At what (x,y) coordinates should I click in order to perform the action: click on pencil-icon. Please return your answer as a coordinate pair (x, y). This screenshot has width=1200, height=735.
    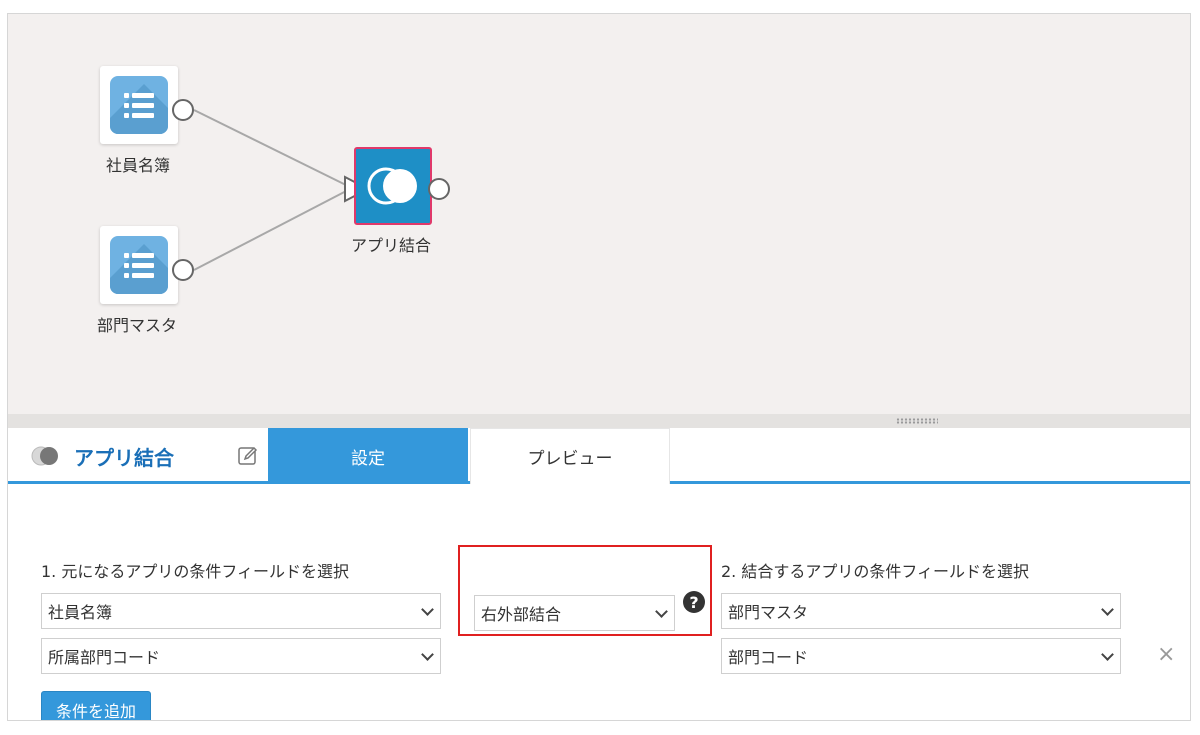
    Looking at the image, I should click on (248, 456).